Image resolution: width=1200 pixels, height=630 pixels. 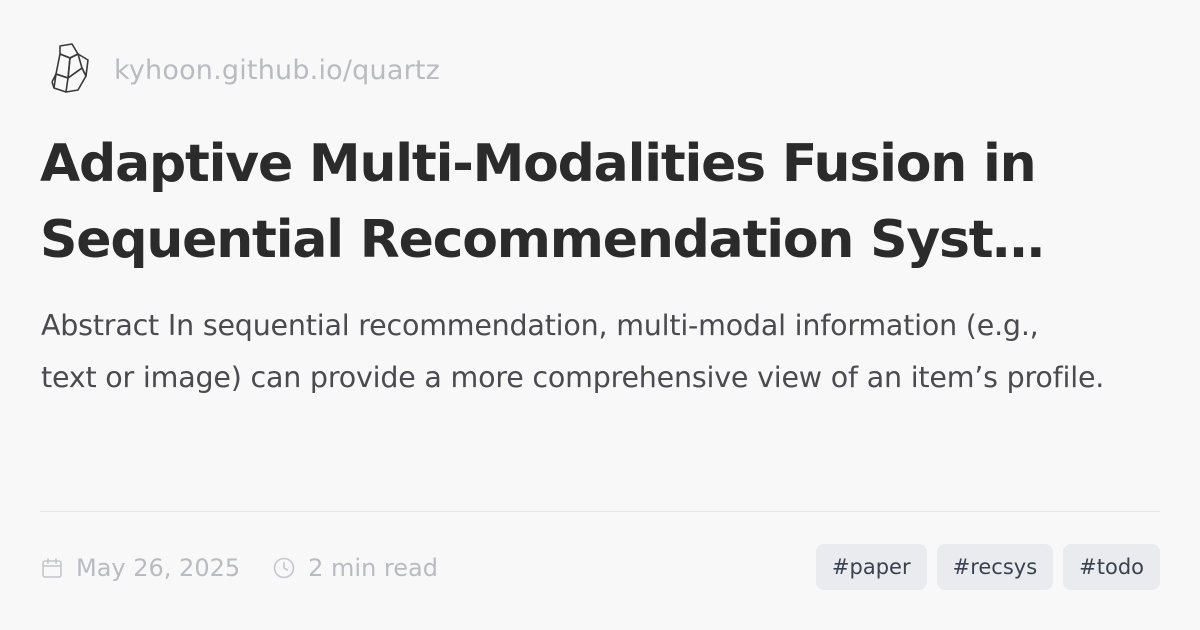 I want to click on tag-list: #paper #recsys #todo, so click(x=987, y=567).